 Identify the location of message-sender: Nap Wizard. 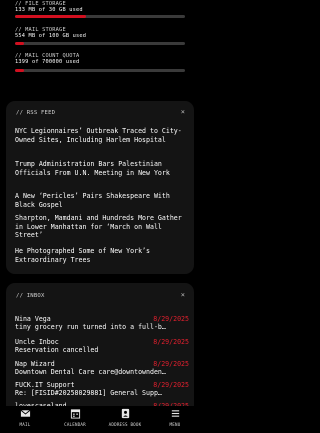
(35, 364).